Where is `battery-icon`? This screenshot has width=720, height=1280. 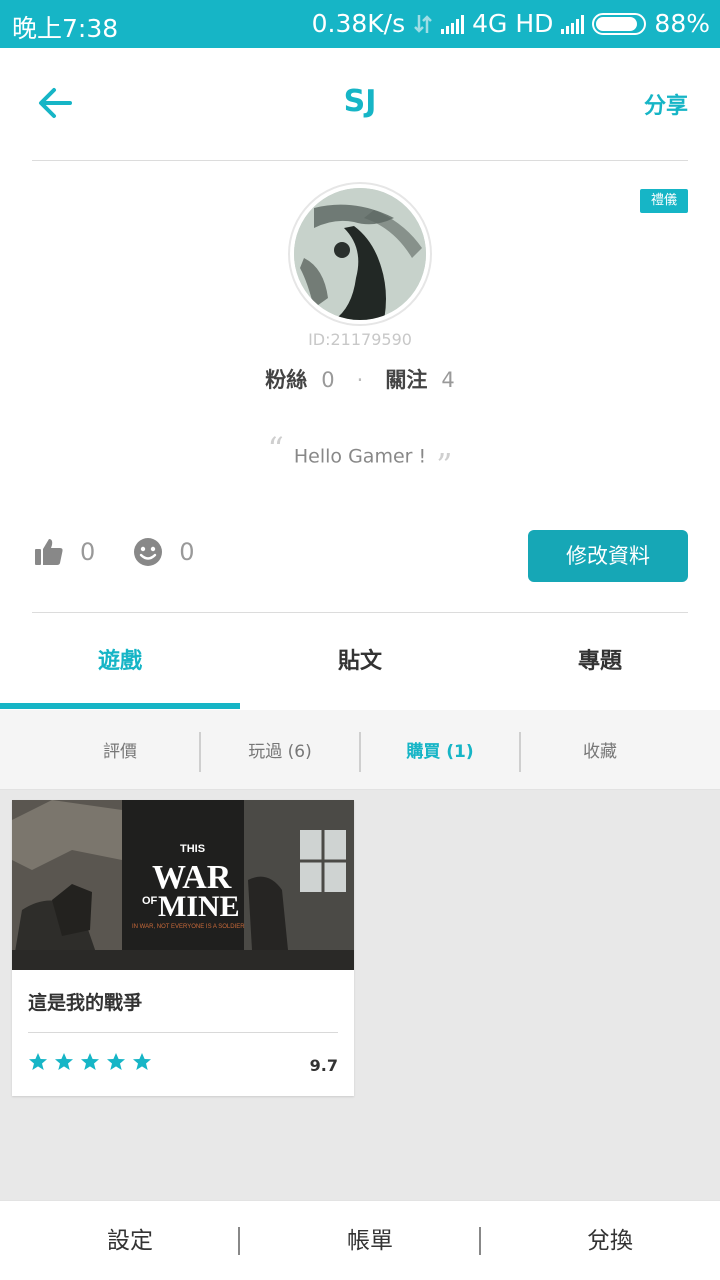 battery-icon is located at coordinates (619, 23).